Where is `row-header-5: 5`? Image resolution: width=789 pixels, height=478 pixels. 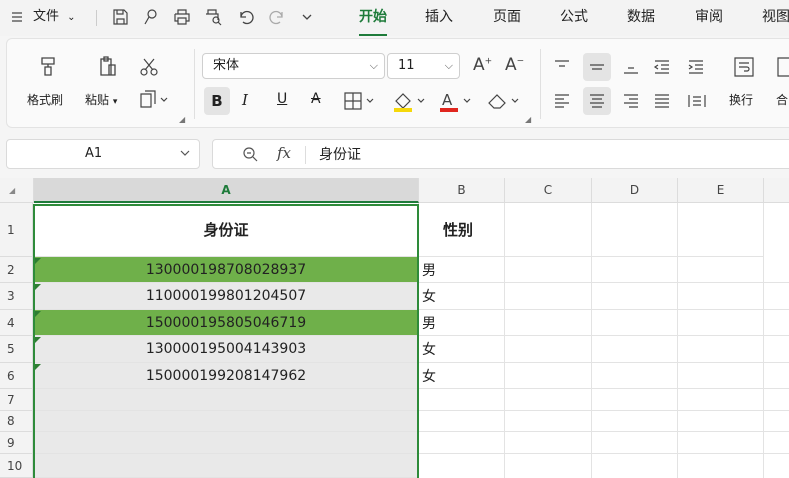
row-header-5: 5 is located at coordinates (16, 349).